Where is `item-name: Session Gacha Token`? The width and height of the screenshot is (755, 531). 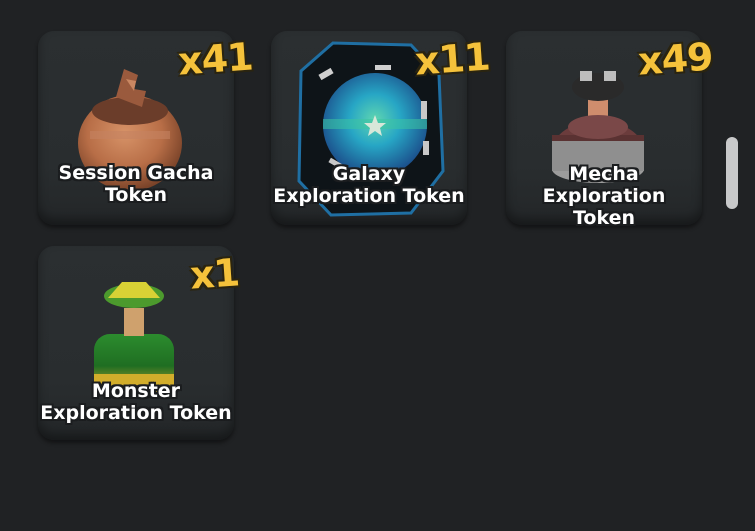 item-name: Session Gacha Token is located at coordinates (136, 184).